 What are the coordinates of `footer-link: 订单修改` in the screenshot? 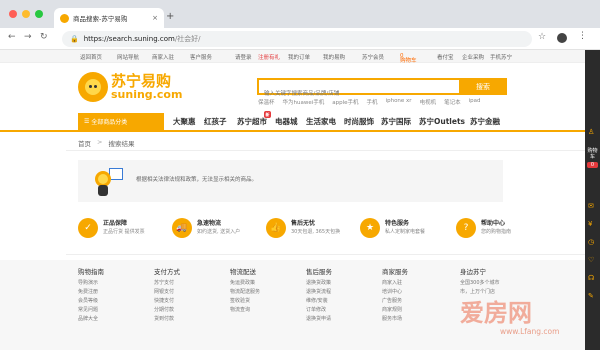 It's located at (319, 310).